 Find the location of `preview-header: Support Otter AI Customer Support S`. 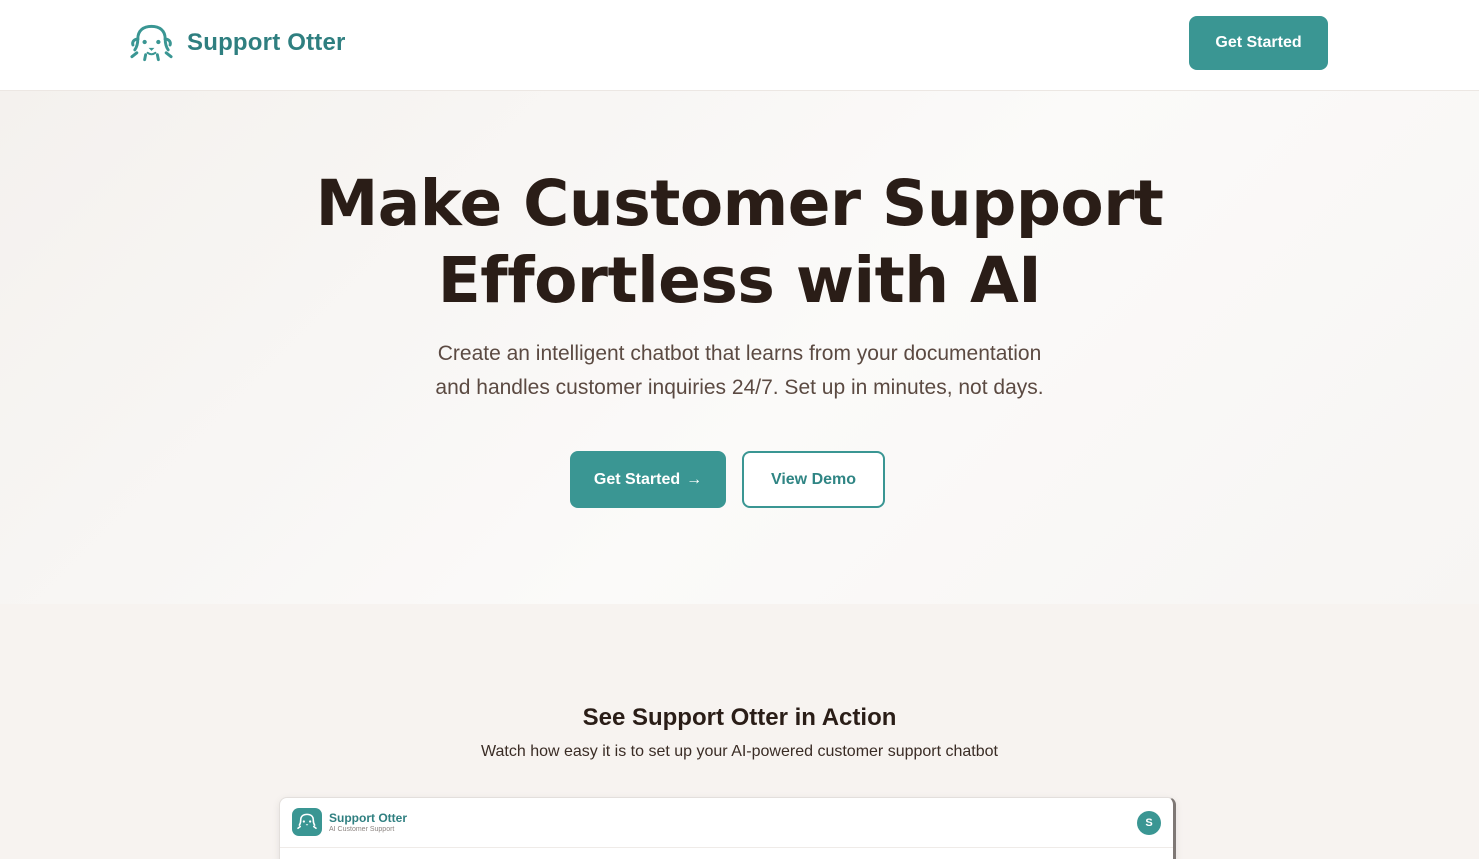

preview-header: Support Otter AI Customer Support S is located at coordinates (726, 823).